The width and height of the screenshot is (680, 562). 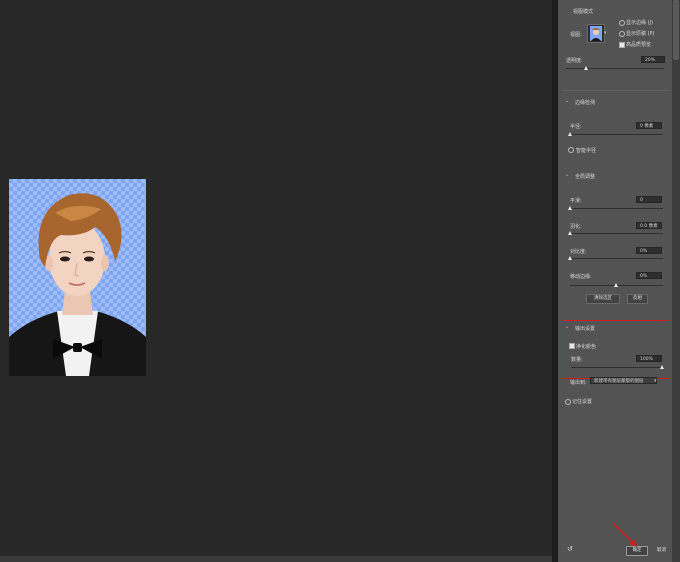 I want to click on amount-label: 数量:, so click(x=577, y=360).